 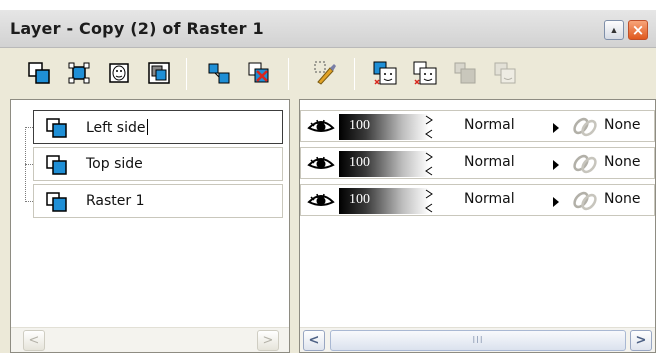 What do you see at coordinates (150, 339) in the screenshot?
I see `left-horizontal-scrollbar: < >` at bounding box center [150, 339].